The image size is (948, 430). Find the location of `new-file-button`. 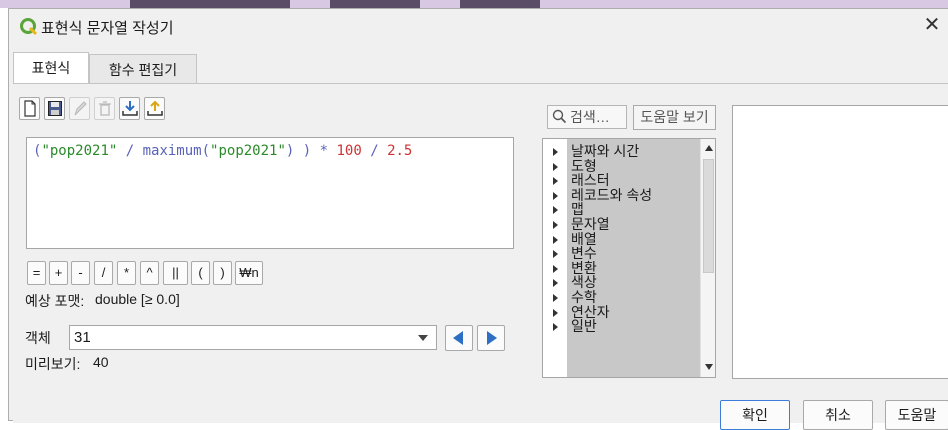

new-file-button is located at coordinates (29, 108).